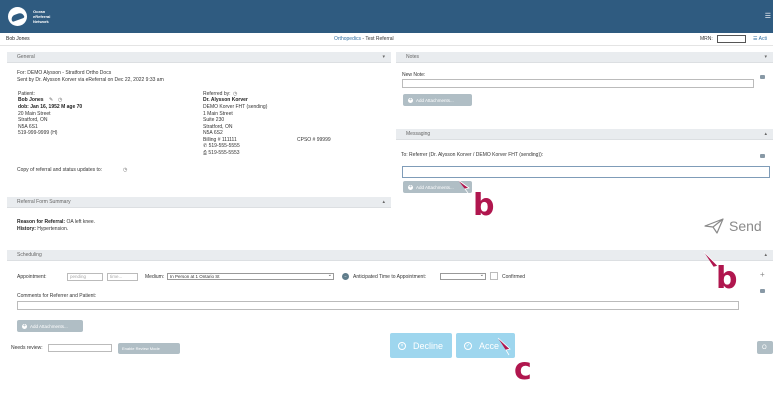 This screenshot has height=394, width=773. I want to click on patient-history-icon: ◷, so click(60, 100).